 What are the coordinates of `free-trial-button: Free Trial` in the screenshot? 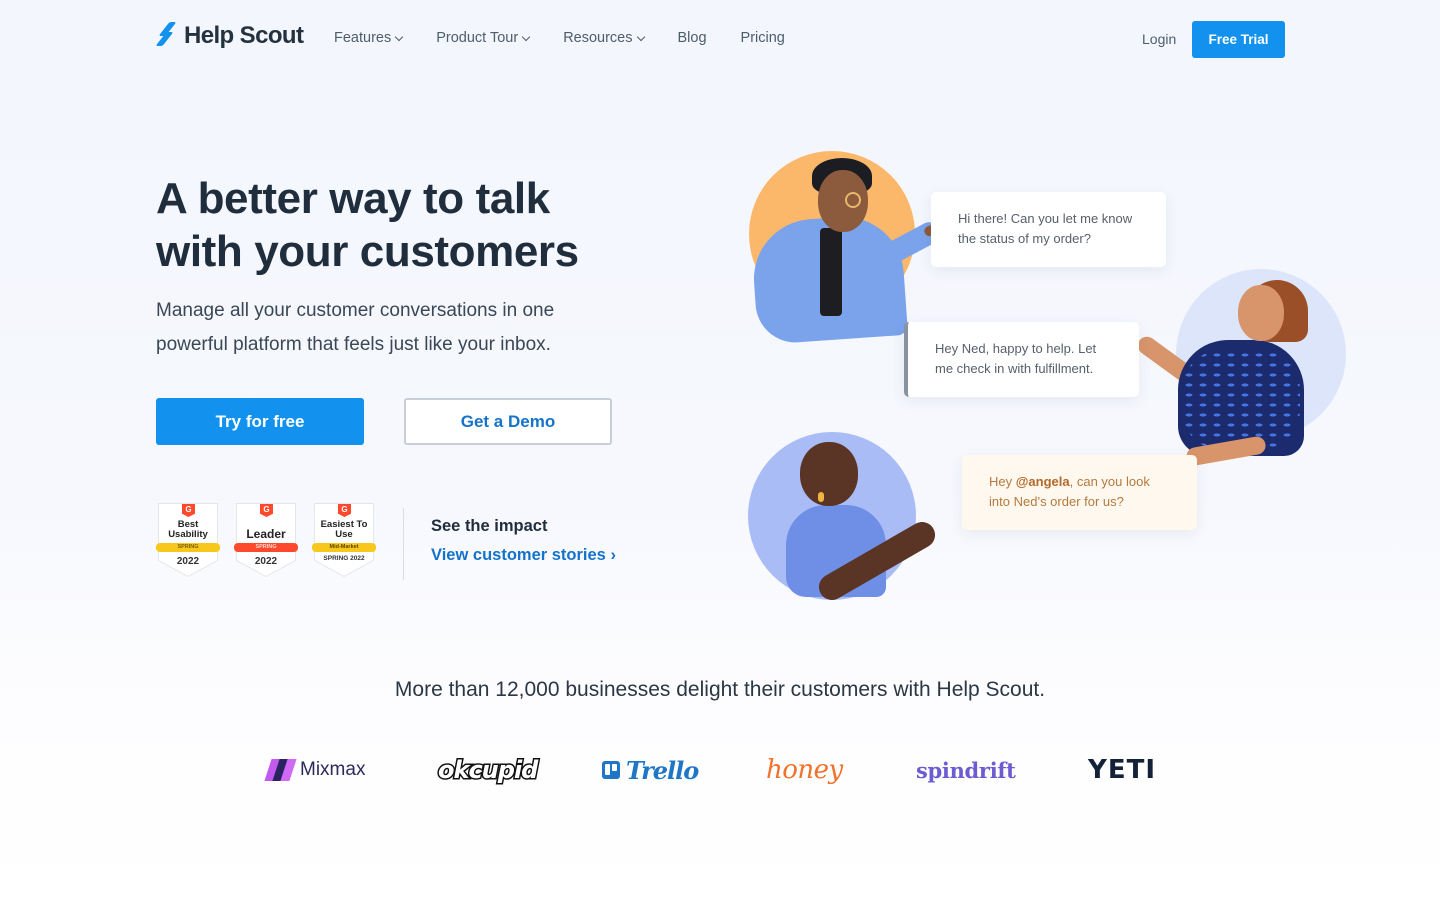 It's located at (1238, 39).